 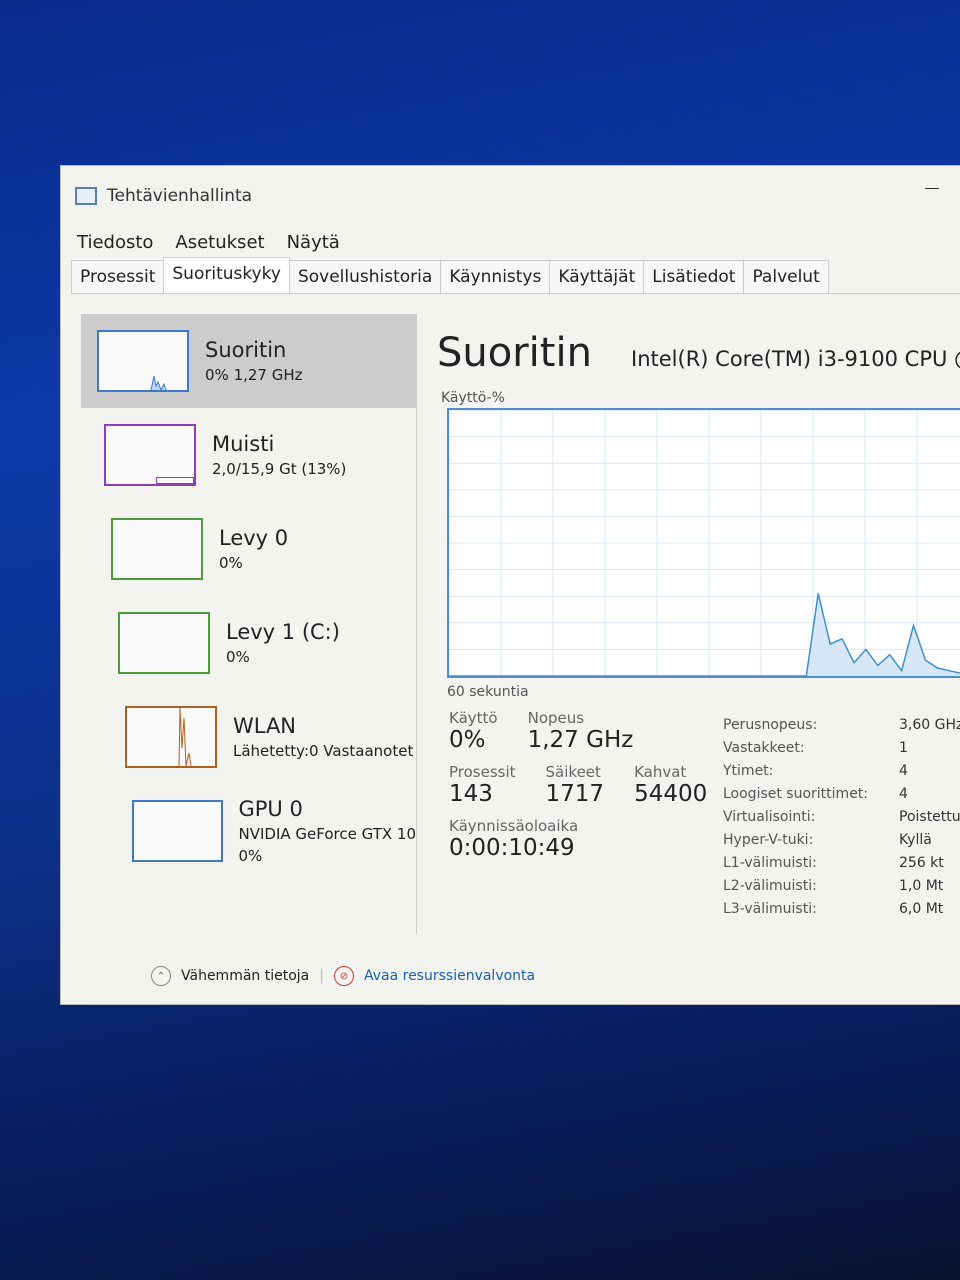 I want to click on detail-label: L2-välimuisti:, so click(x=770, y=886).